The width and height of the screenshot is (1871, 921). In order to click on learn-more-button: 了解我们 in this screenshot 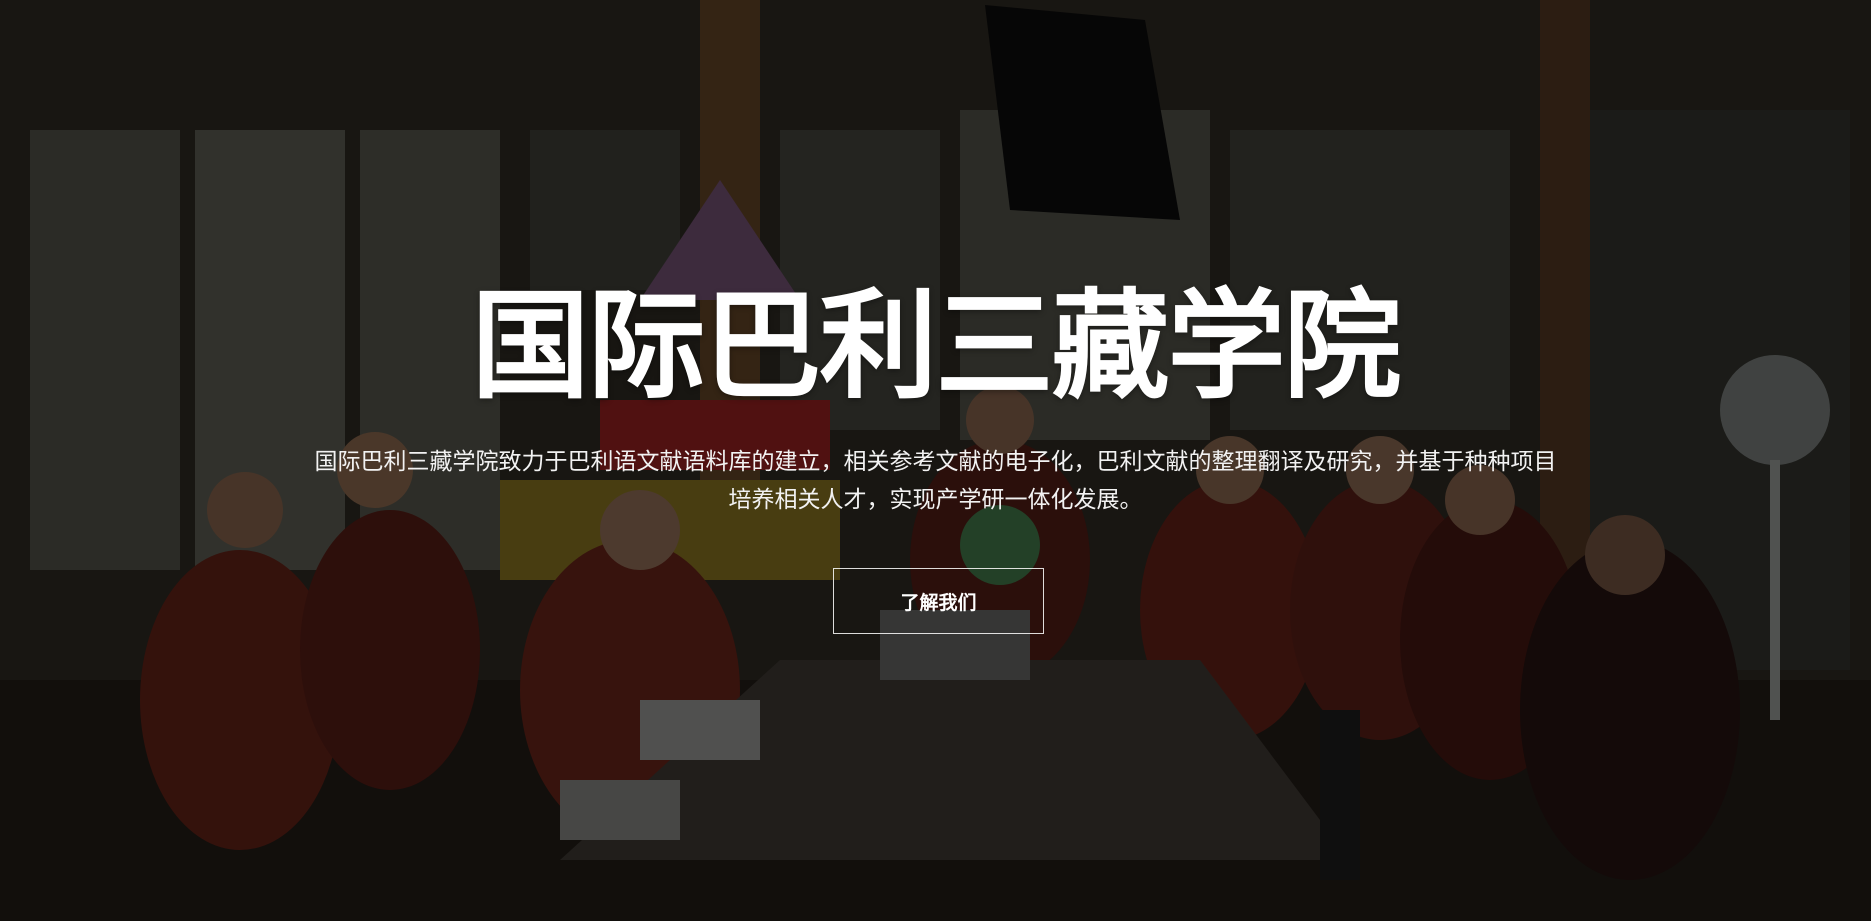, I will do `click(938, 601)`.